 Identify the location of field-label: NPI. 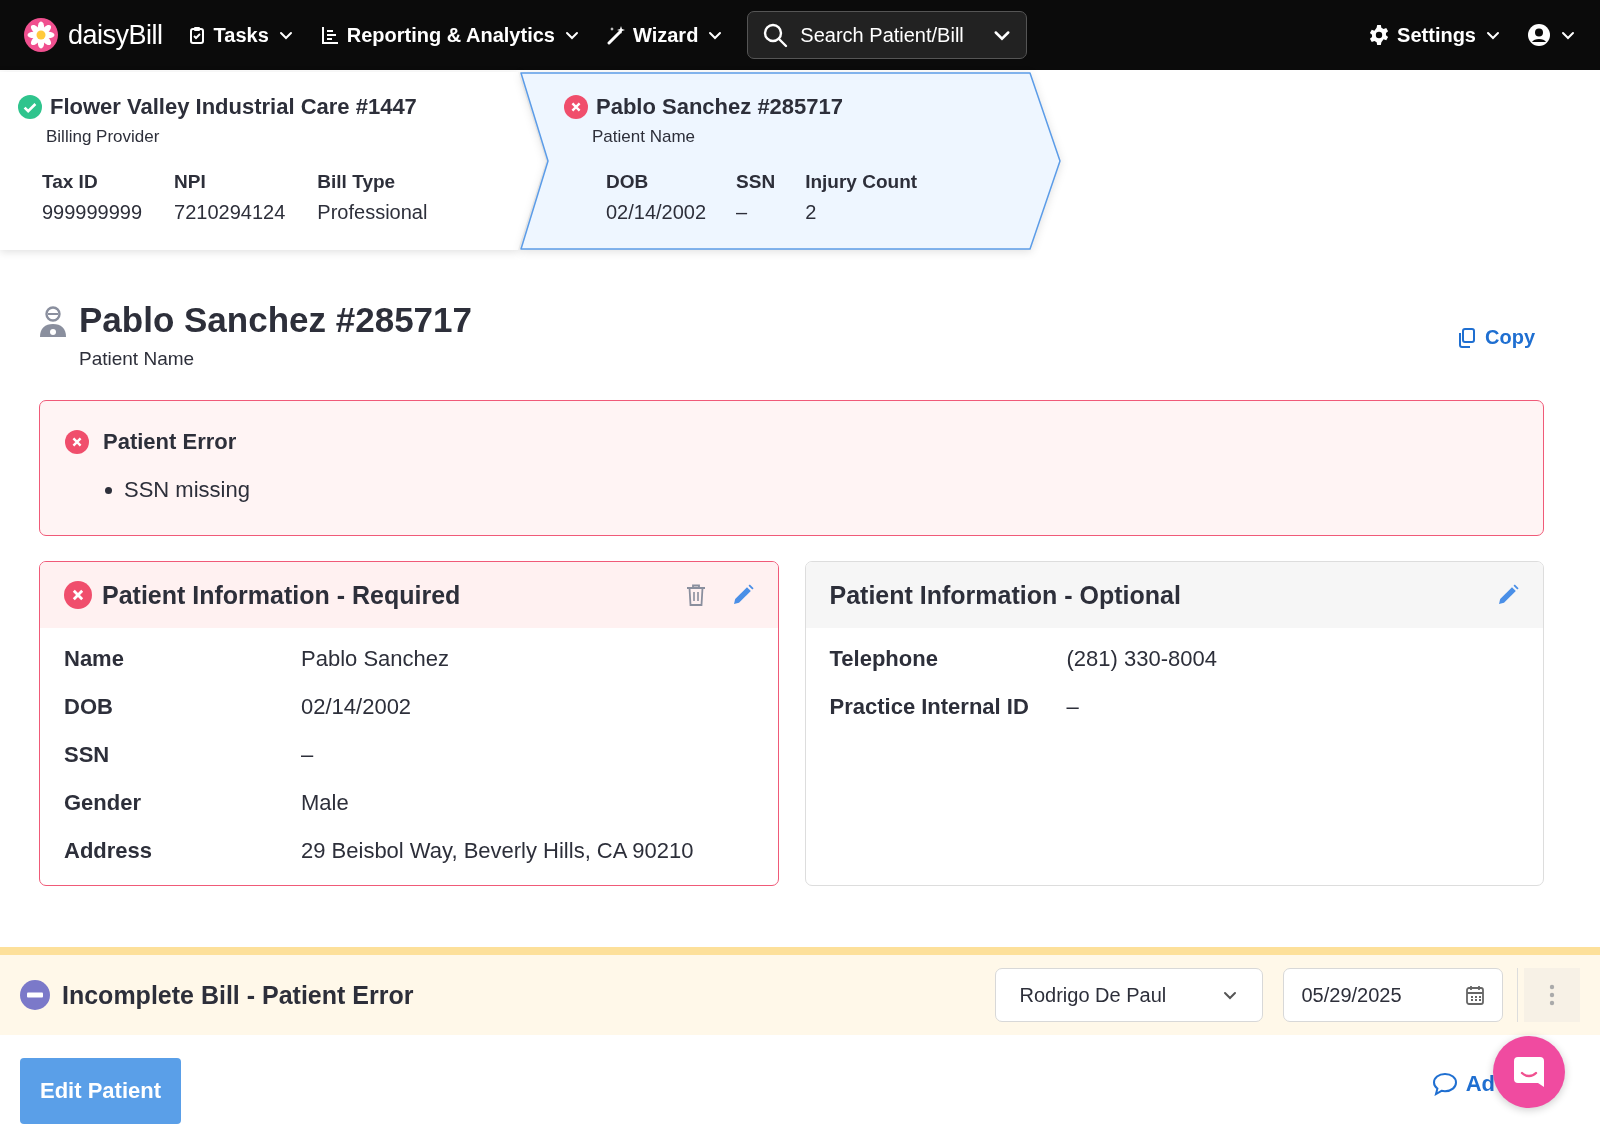
(190, 182).